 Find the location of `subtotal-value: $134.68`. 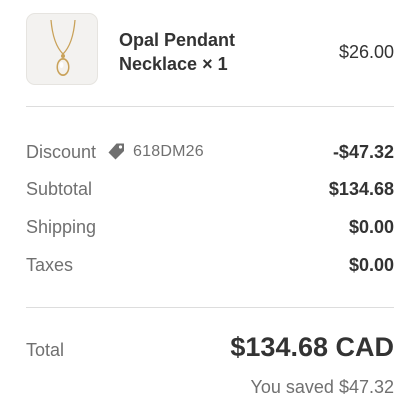

subtotal-value: $134.68 is located at coordinates (361, 188).